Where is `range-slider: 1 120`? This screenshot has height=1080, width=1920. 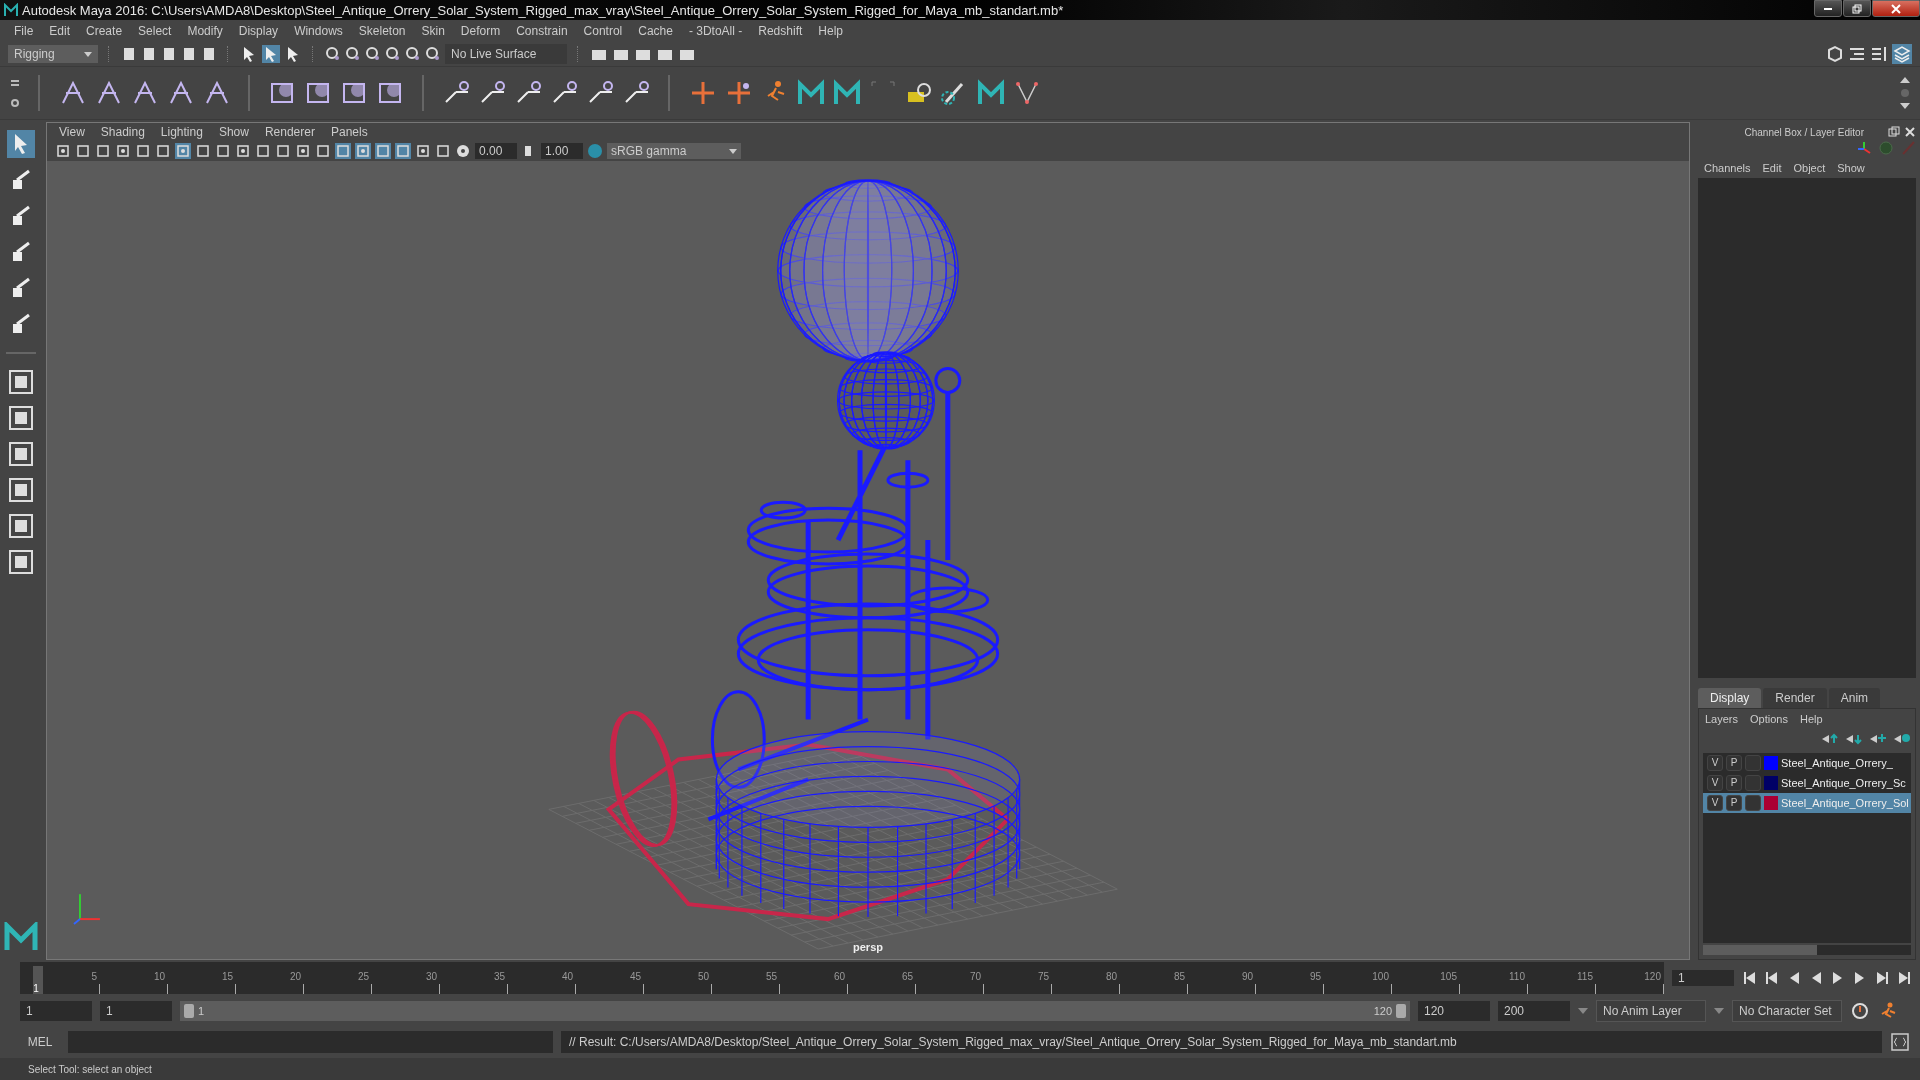 range-slider: 1 120 is located at coordinates (795, 1011).